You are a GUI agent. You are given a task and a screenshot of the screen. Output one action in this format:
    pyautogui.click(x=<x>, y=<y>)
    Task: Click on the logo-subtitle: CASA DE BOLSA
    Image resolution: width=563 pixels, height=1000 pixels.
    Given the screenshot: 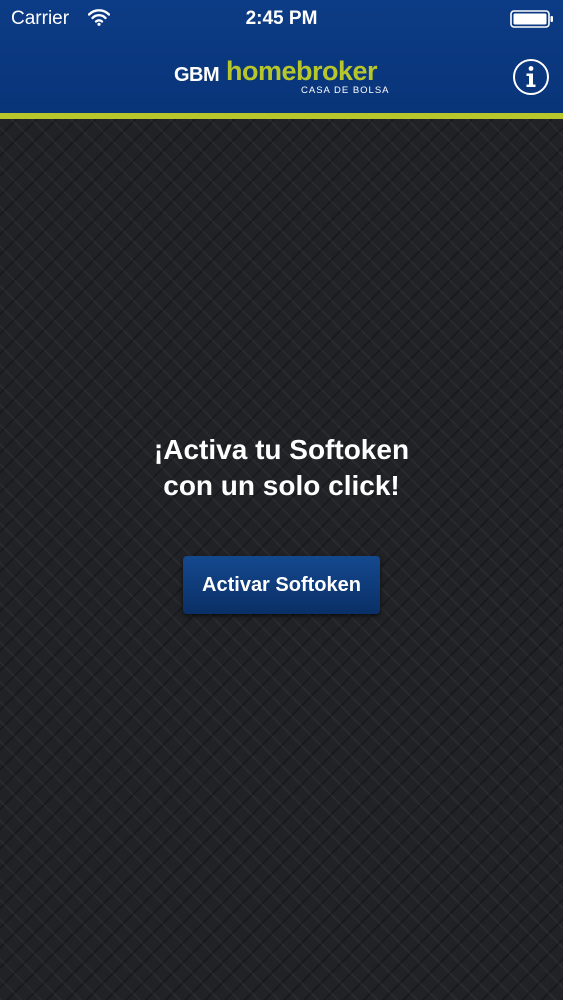 What is the action you would take?
    pyautogui.click(x=345, y=90)
    